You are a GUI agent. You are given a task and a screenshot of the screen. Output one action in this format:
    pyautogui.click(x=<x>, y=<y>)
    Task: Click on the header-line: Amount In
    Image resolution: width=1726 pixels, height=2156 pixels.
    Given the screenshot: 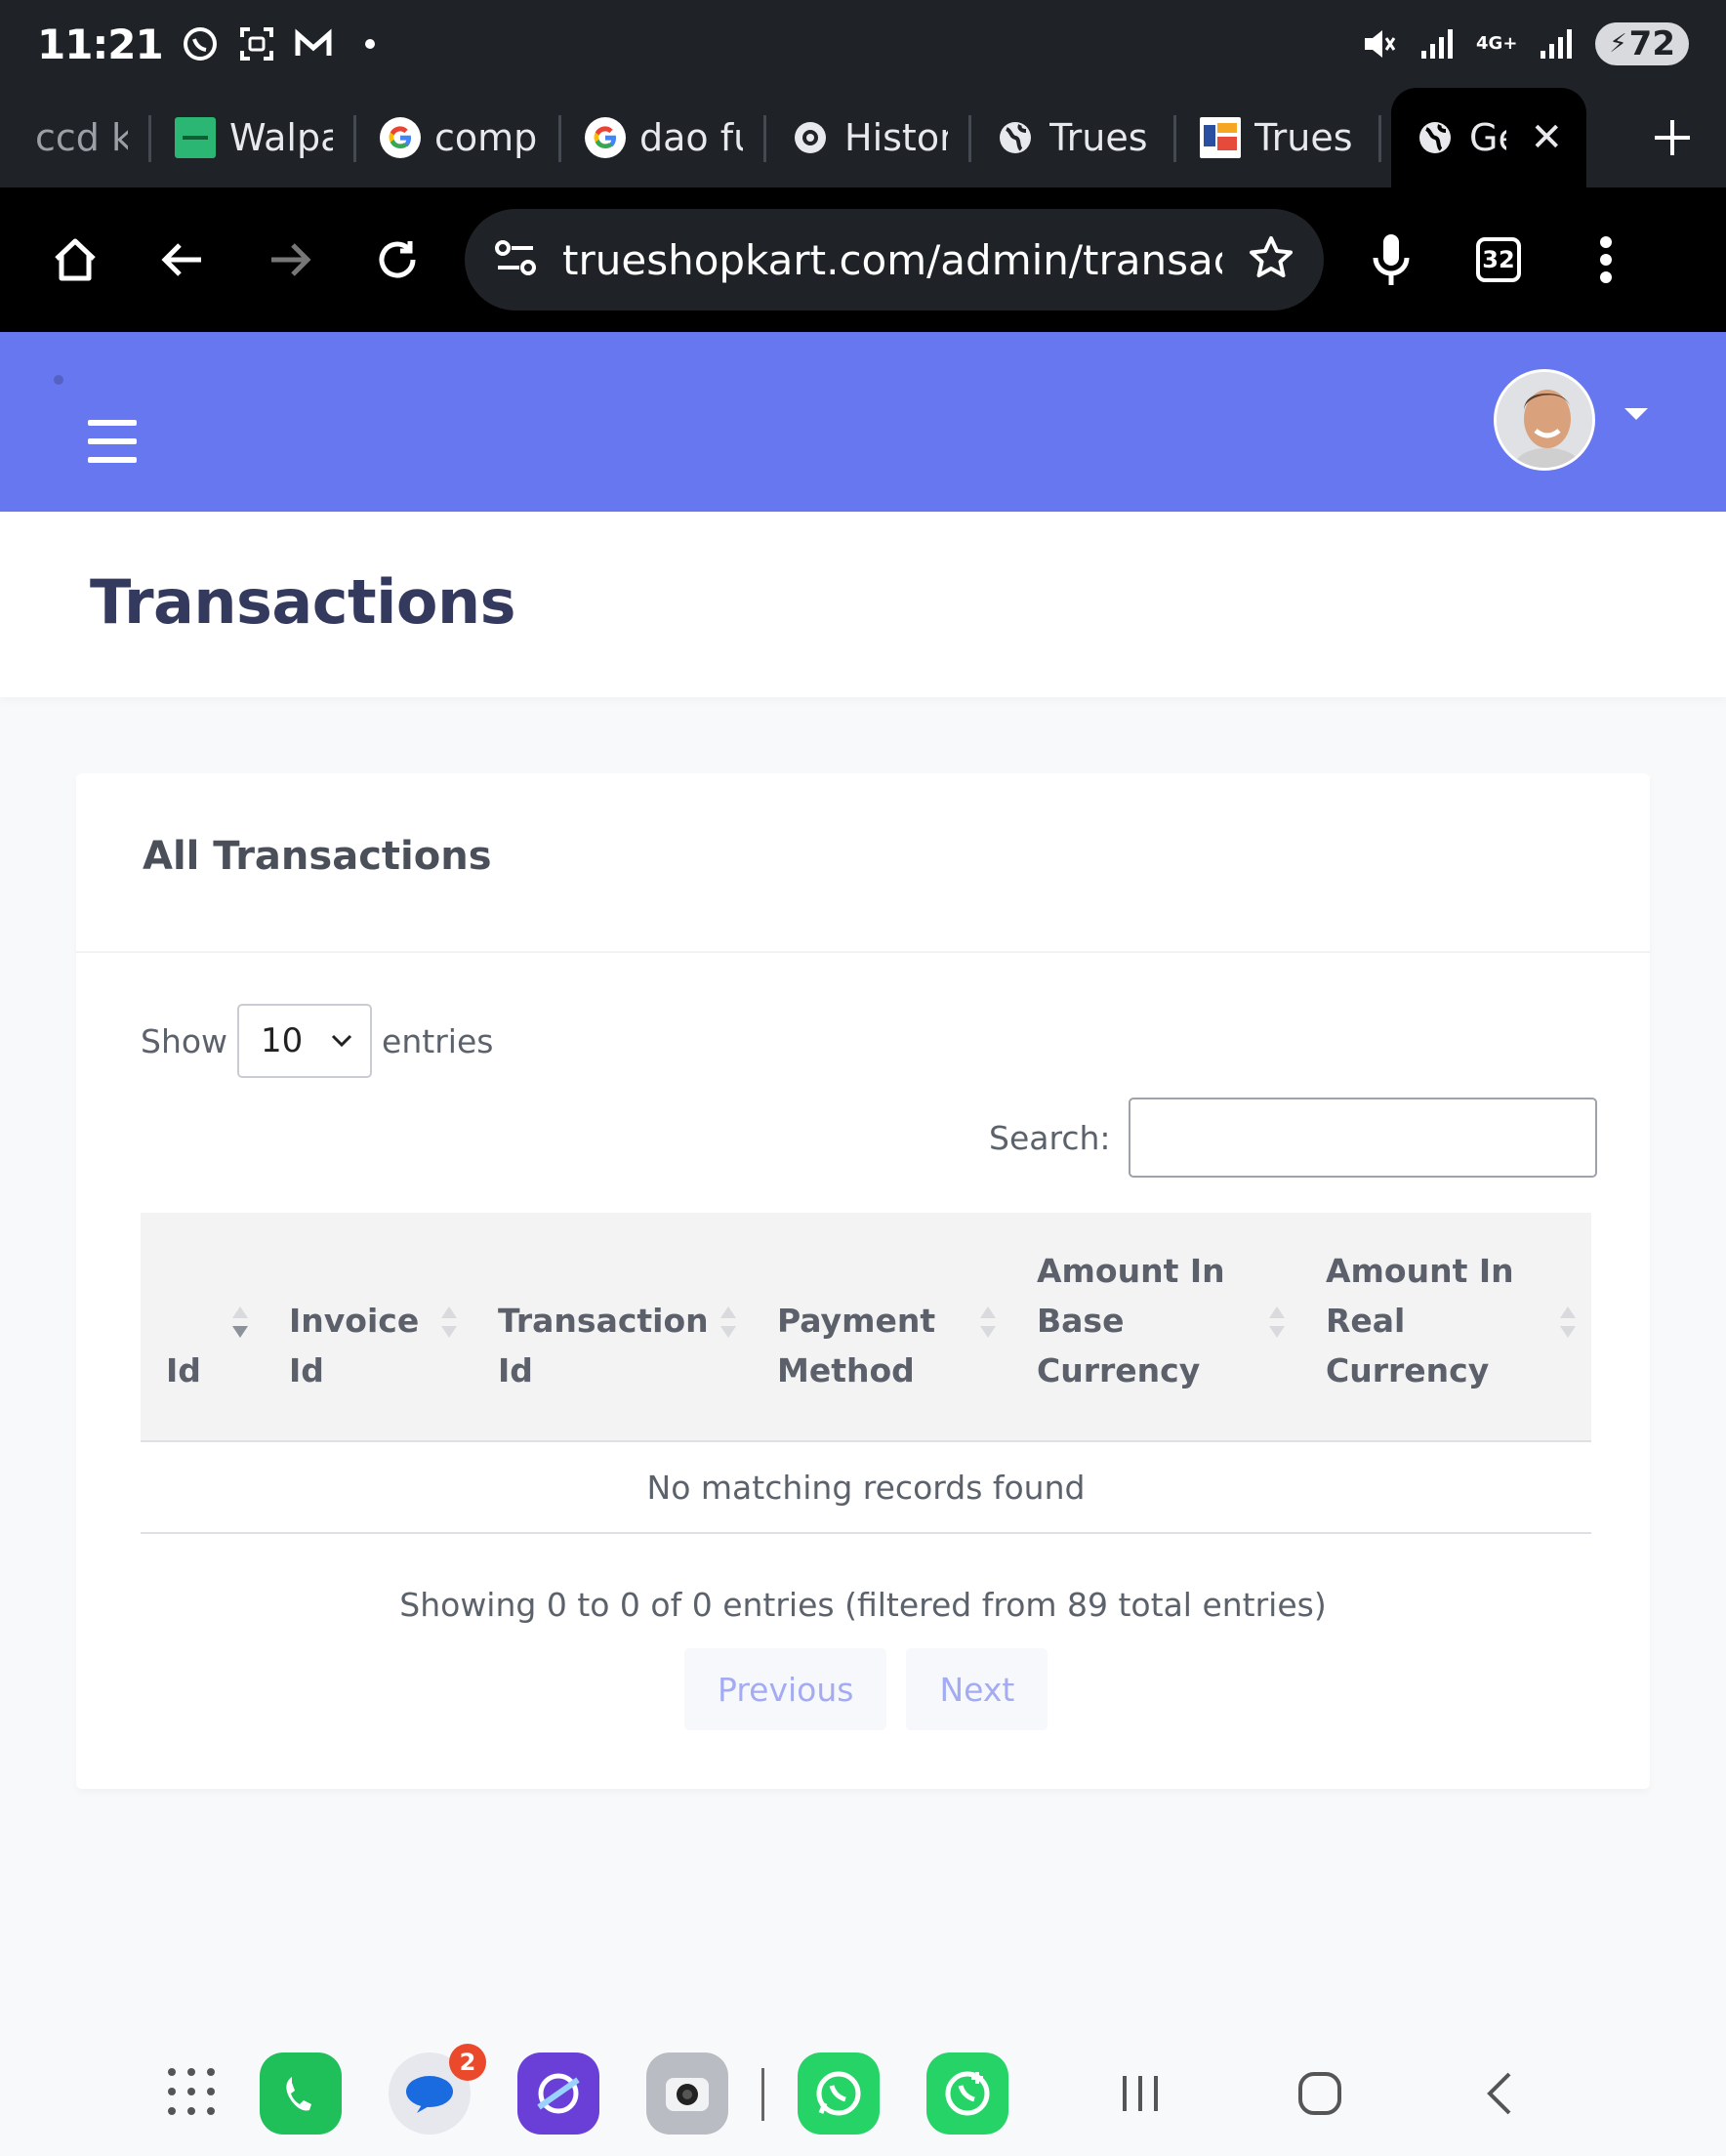 What is the action you would take?
    pyautogui.click(x=1131, y=1271)
    